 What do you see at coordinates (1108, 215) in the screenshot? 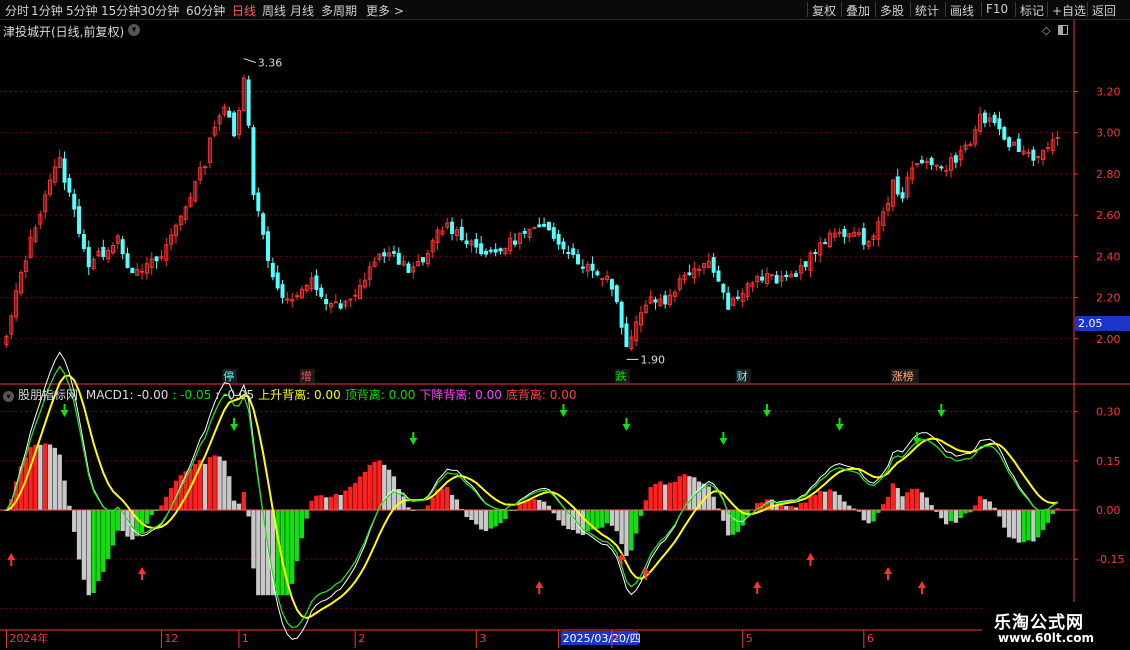
I see `price-tick-label: 2.60` at bounding box center [1108, 215].